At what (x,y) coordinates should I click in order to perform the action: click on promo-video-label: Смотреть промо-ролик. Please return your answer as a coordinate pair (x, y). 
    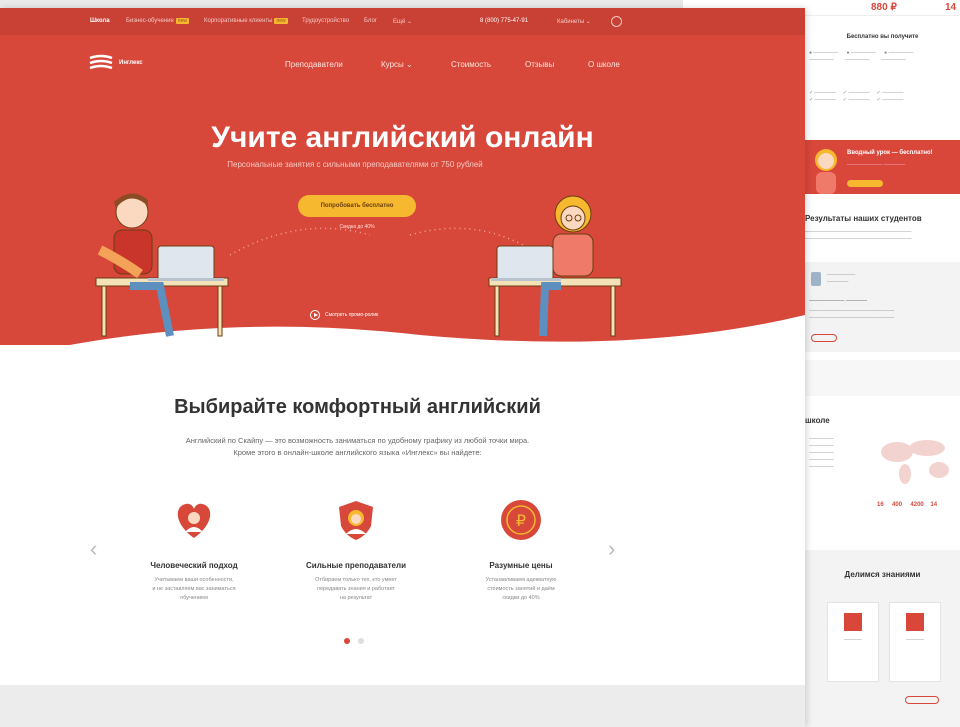
    Looking at the image, I should click on (352, 315).